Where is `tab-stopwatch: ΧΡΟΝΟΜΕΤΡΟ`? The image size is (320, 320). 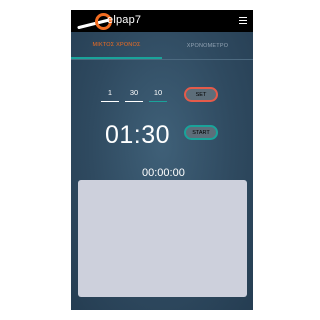
tab-stopwatch: ΧΡΟΝΟΜΕΤΡΟ is located at coordinates (207, 45).